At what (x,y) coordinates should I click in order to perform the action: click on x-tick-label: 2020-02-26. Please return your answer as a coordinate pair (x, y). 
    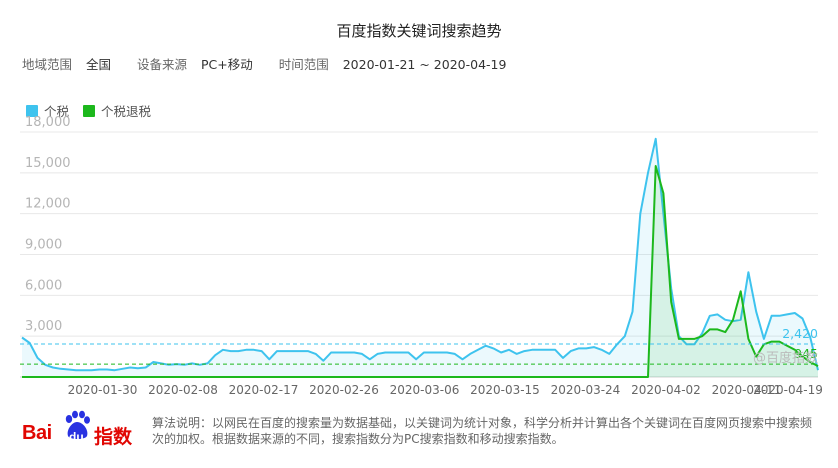
    Looking at the image, I should click on (344, 390).